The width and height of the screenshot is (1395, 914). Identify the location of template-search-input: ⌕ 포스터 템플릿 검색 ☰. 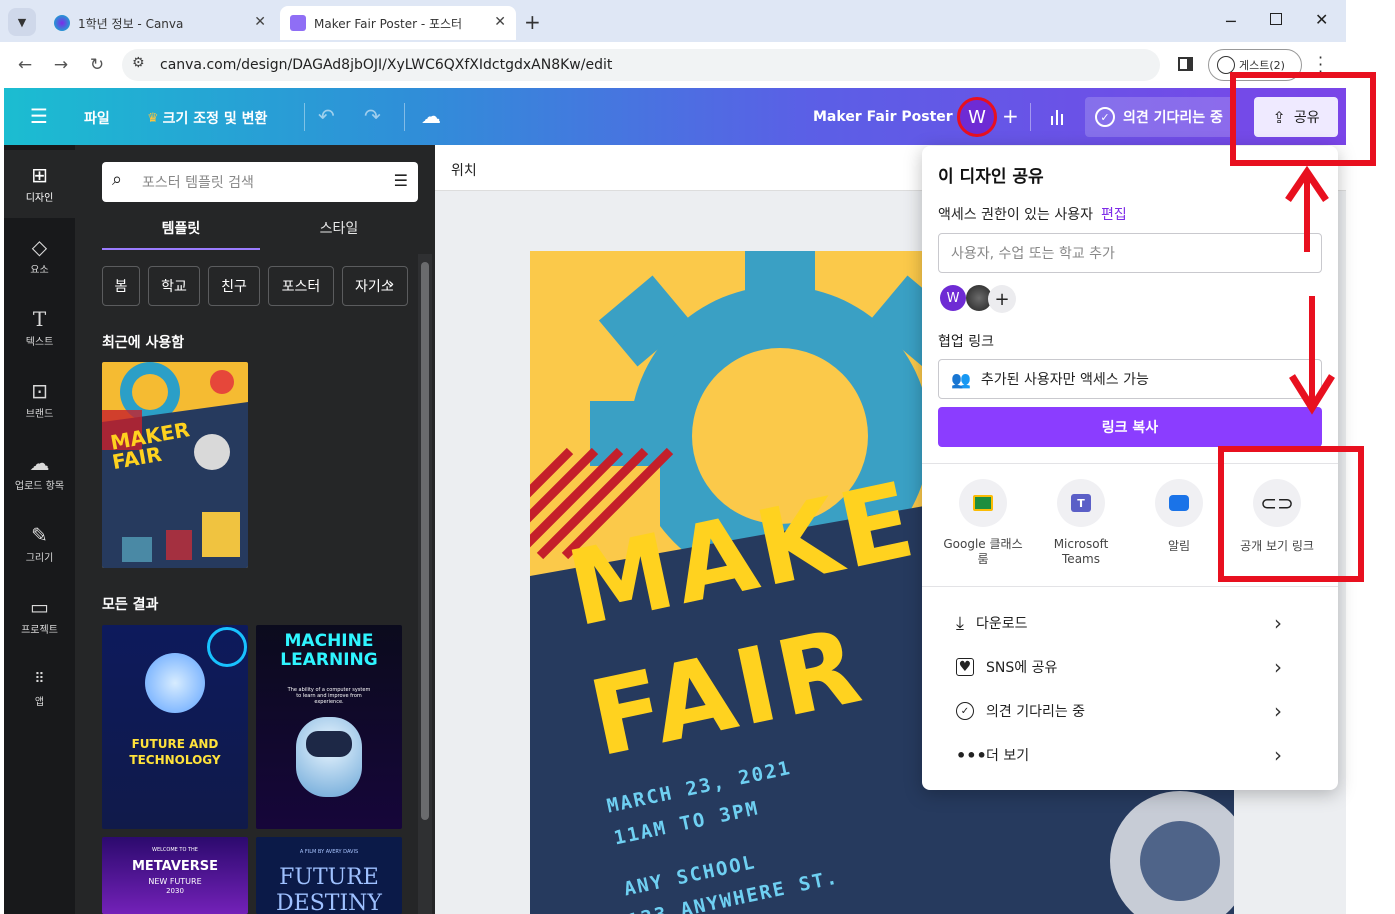
(260, 182).